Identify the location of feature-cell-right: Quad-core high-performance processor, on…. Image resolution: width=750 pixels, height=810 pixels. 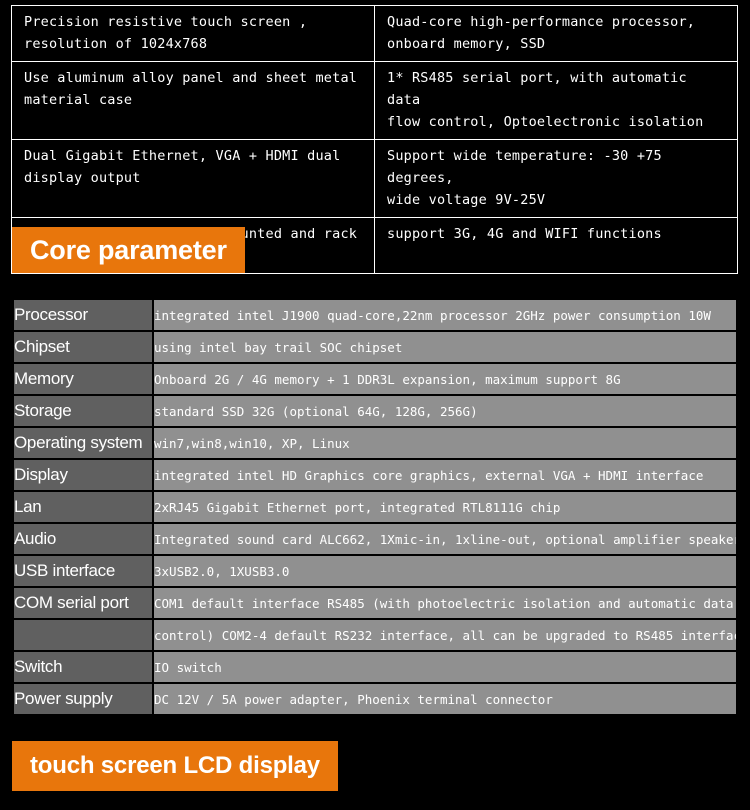
(556, 33).